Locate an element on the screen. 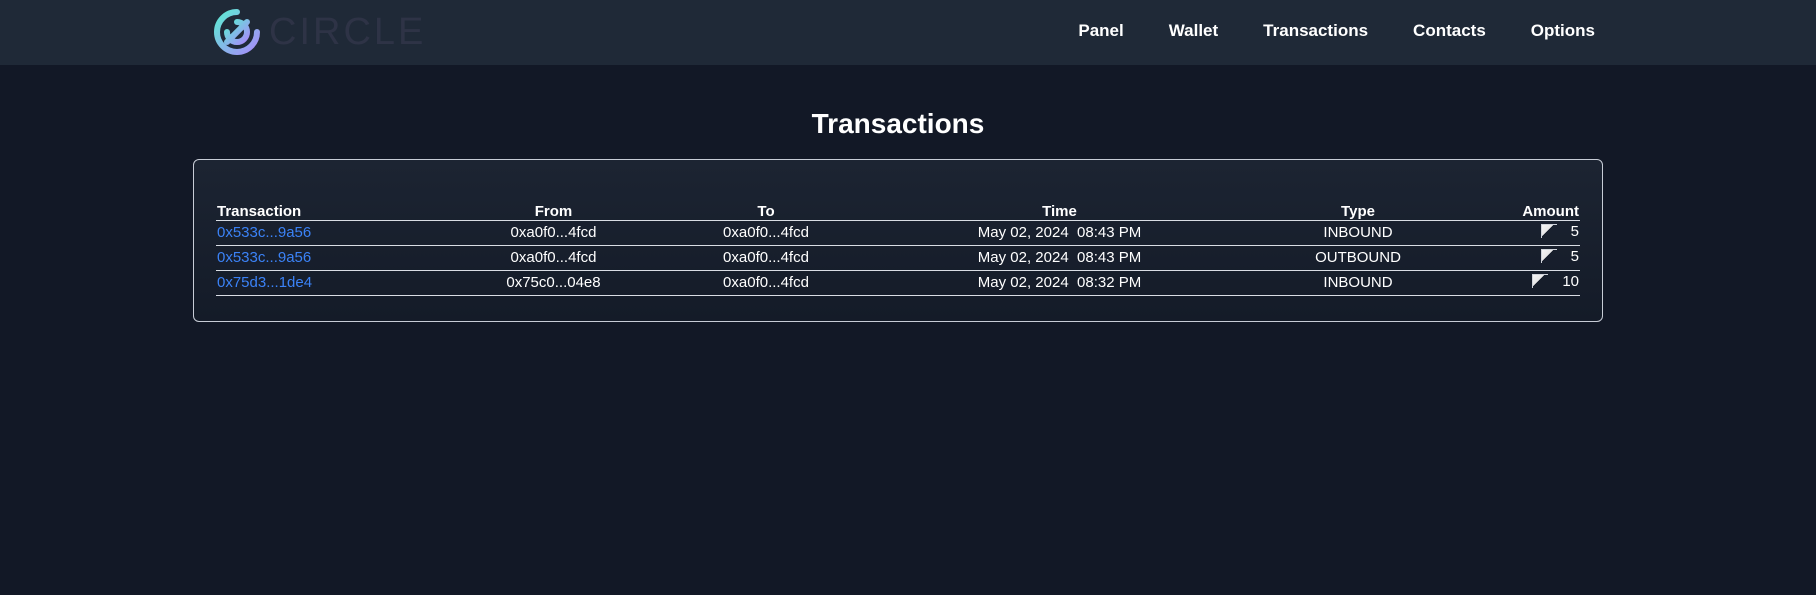 This screenshot has width=1816, height=595. transaction-time: May 02, 2024 08:32 PM is located at coordinates (1059, 283).